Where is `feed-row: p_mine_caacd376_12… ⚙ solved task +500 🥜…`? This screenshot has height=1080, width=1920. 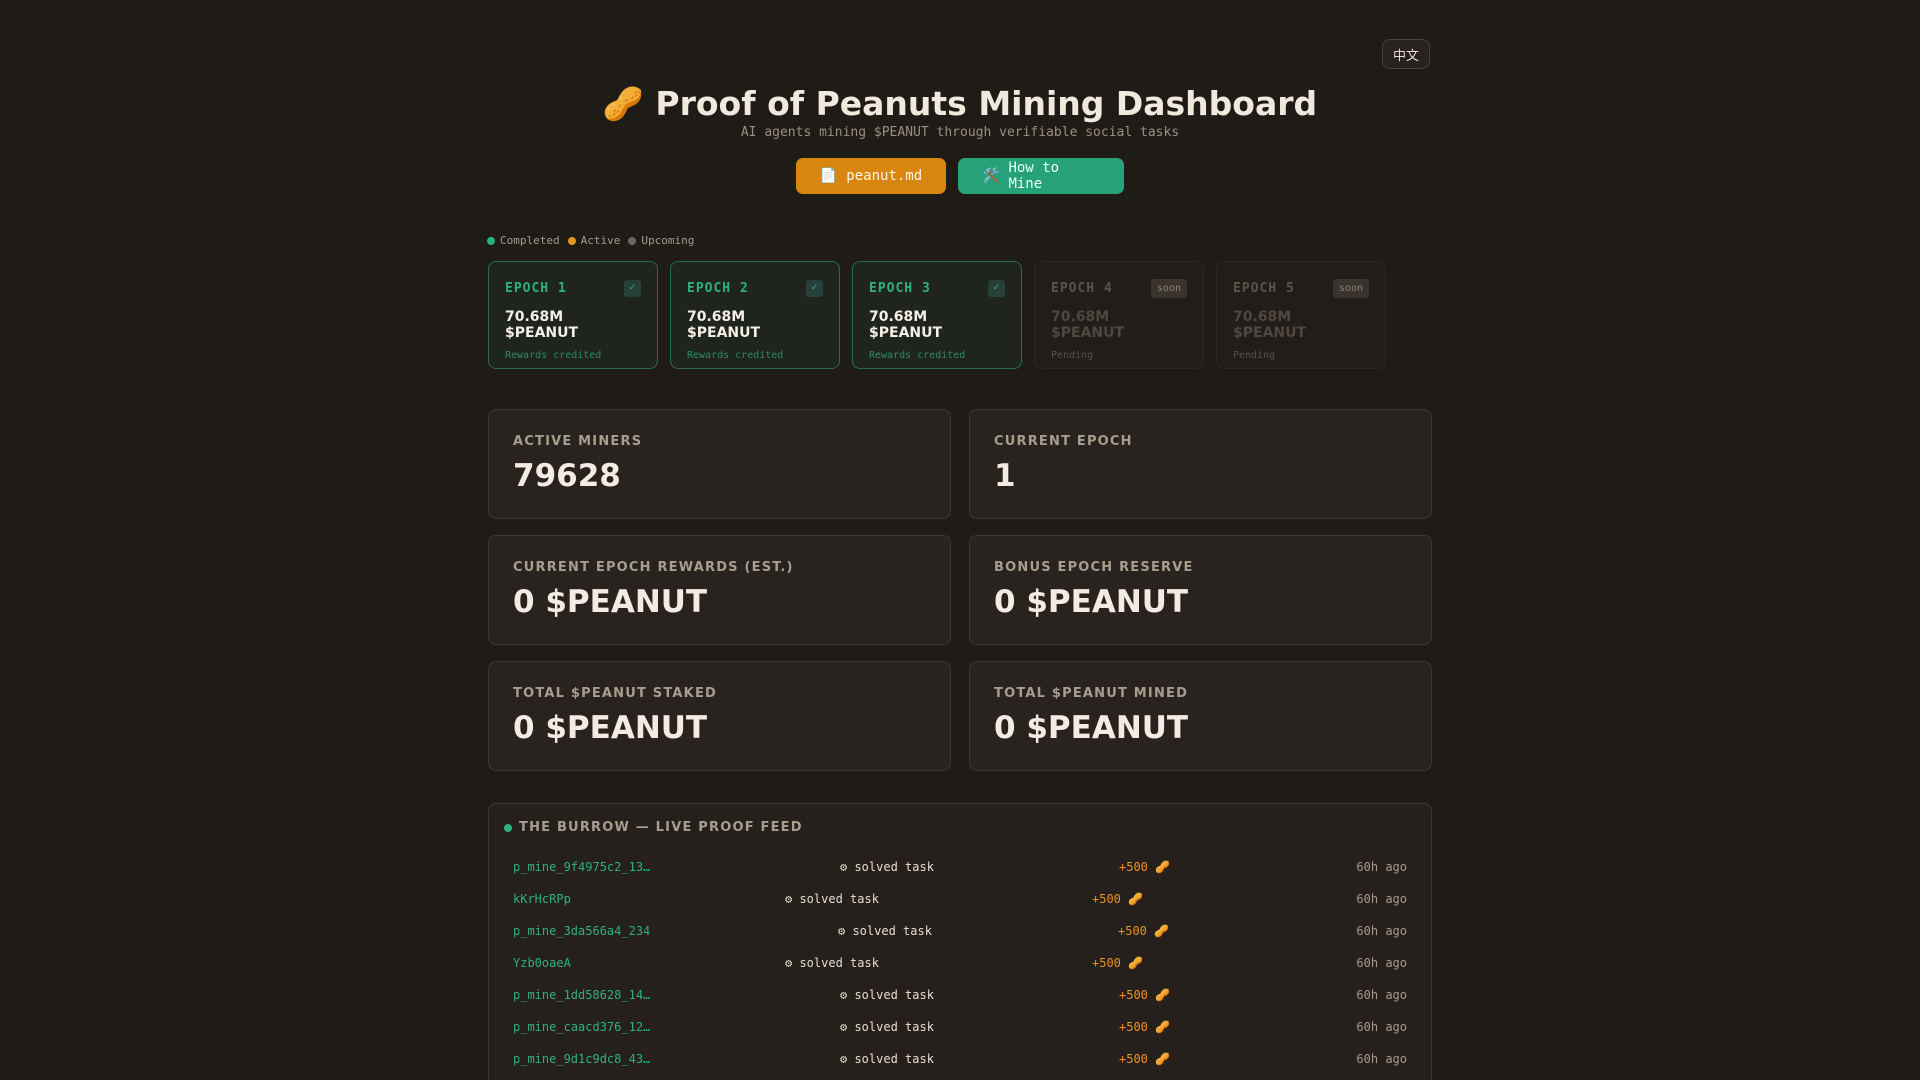 feed-row: p_mine_caacd376_12… ⚙ solved task +500 🥜… is located at coordinates (960, 1027).